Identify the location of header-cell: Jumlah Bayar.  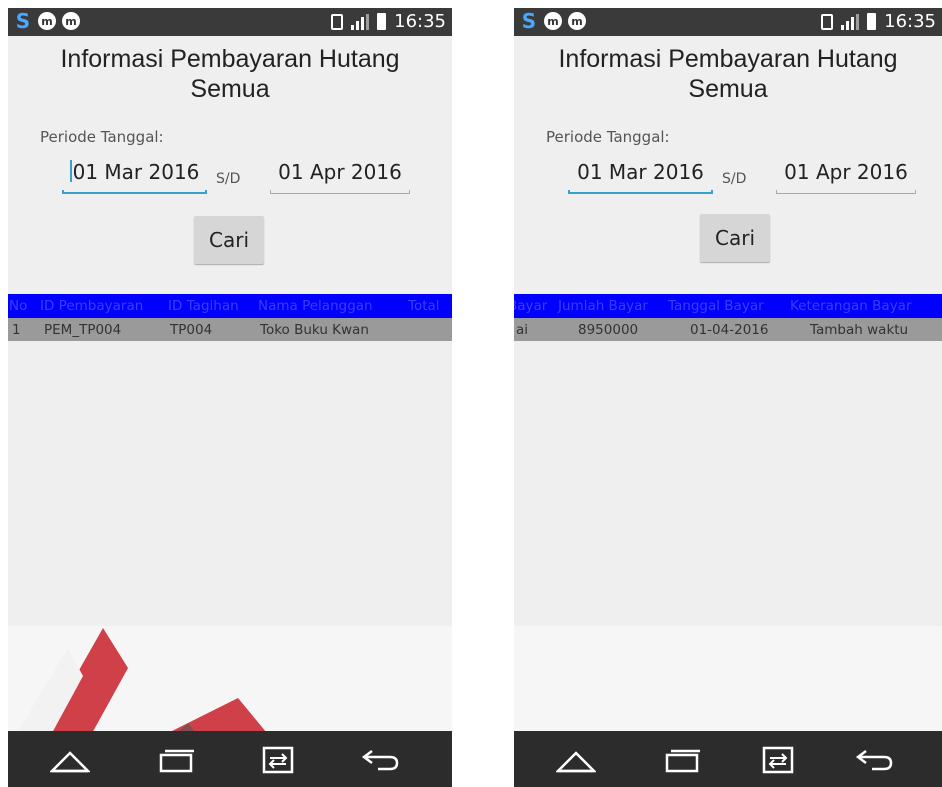
(603, 306).